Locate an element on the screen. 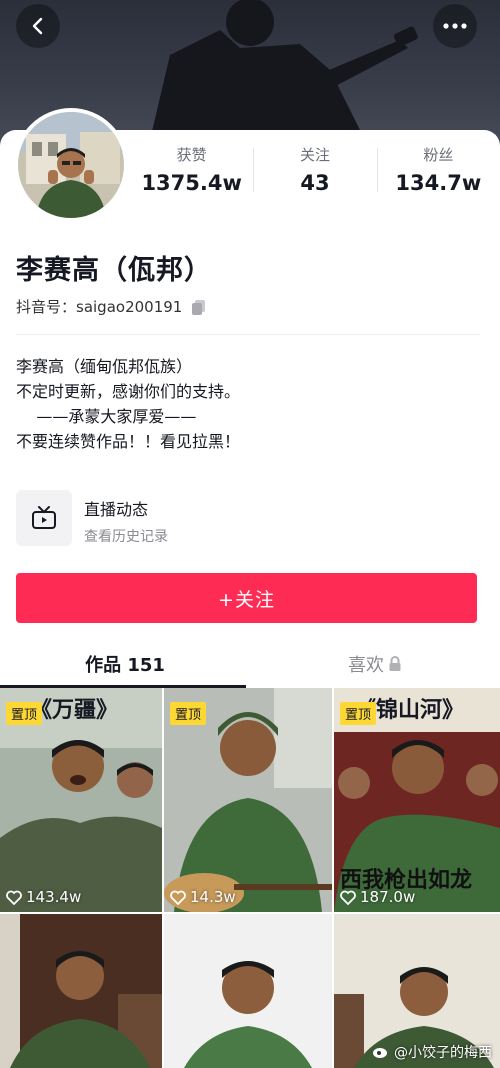  video-tile: 置顶 14.3w is located at coordinates (248, 800).